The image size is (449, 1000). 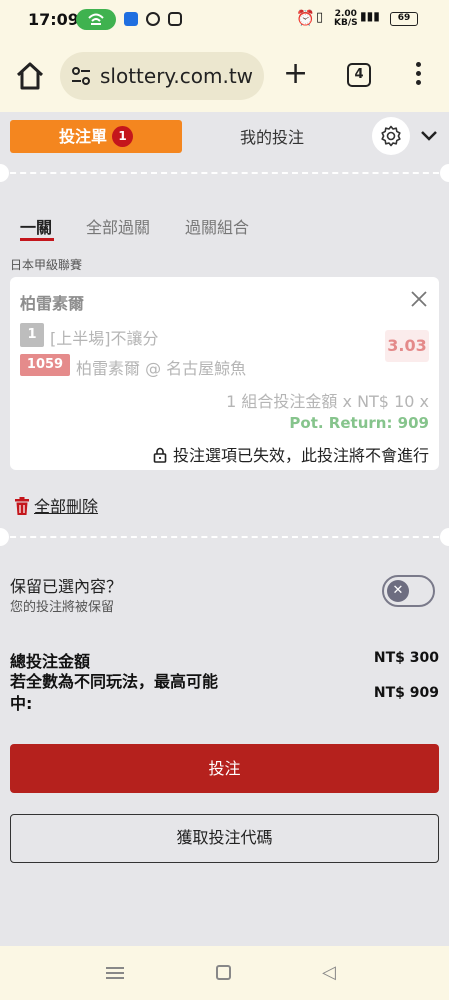 What do you see at coordinates (391, 136) in the screenshot?
I see `gear-icon` at bounding box center [391, 136].